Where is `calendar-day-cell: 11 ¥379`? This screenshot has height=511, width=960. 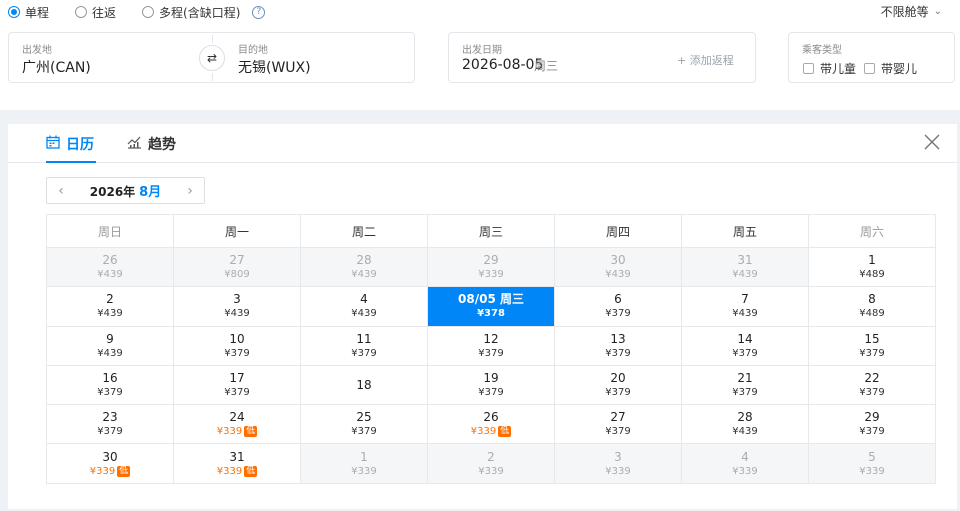
calendar-day-cell: 11 ¥379 is located at coordinates (364, 346).